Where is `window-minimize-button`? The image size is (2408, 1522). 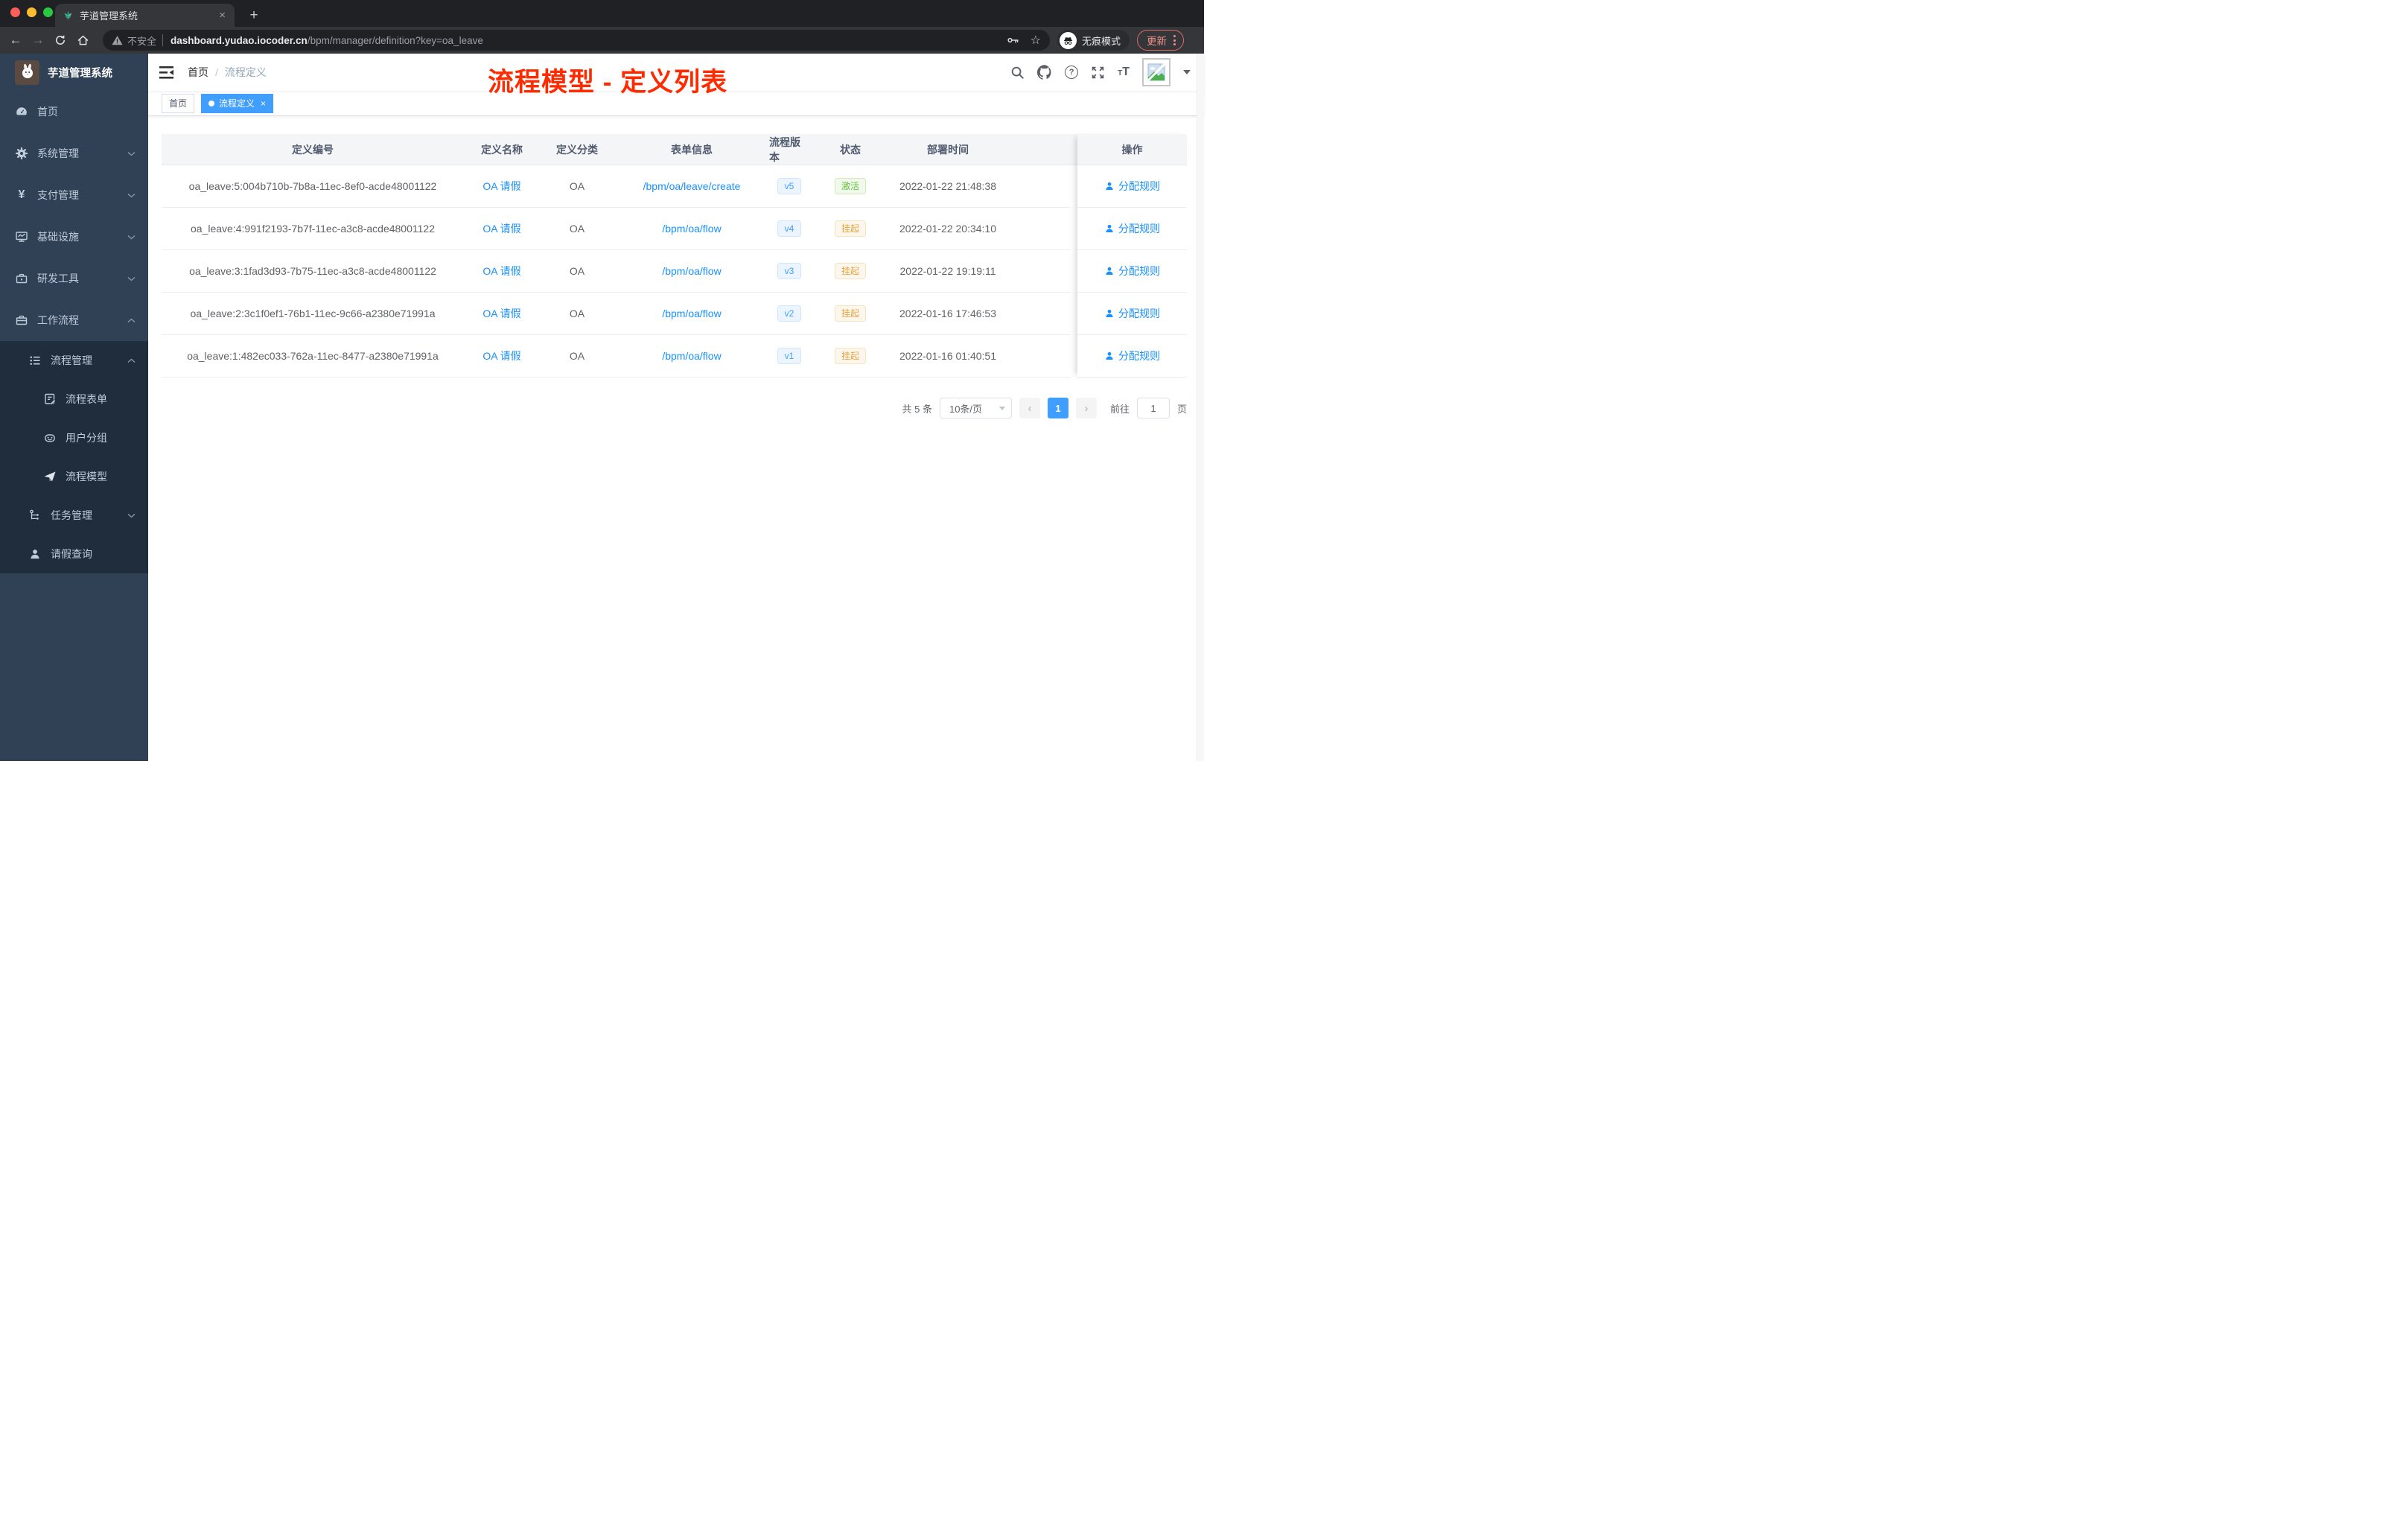 window-minimize-button is located at coordinates (31, 12).